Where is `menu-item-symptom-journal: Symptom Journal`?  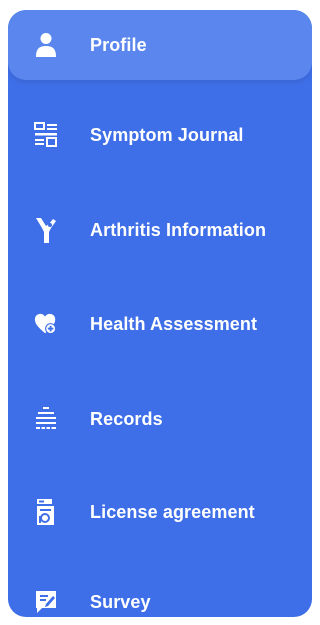
menu-item-symptom-journal: Symptom Journal is located at coordinates (160, 135).